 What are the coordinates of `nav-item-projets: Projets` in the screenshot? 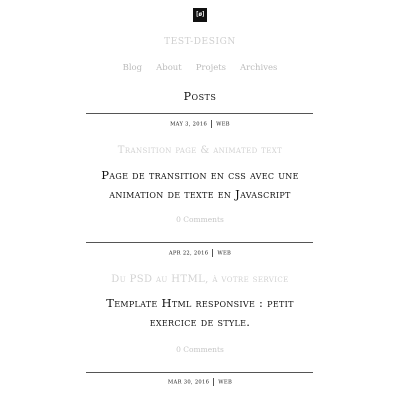 It's located at (211, 68).